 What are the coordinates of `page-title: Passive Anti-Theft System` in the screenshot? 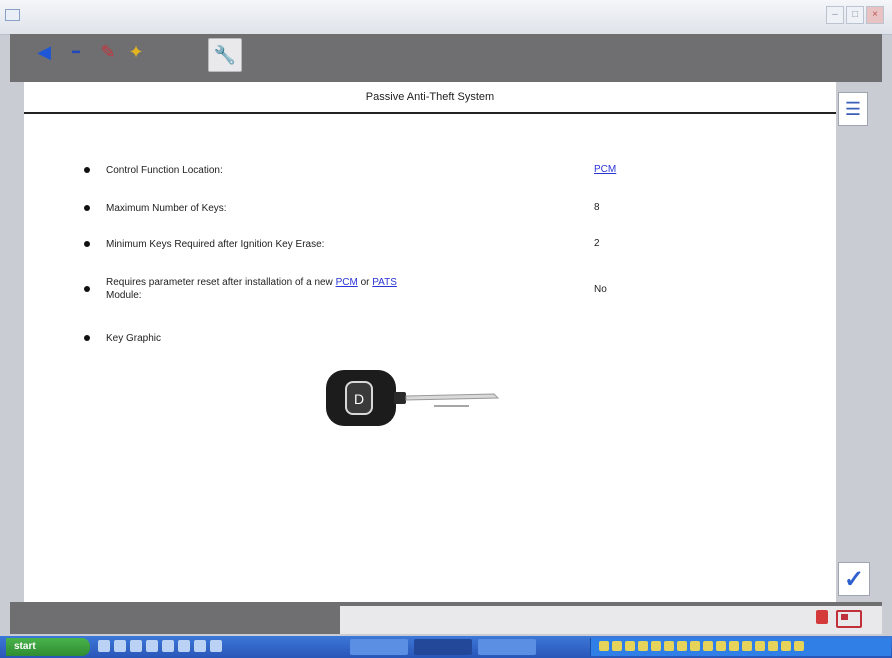 It's located at (430, 98).